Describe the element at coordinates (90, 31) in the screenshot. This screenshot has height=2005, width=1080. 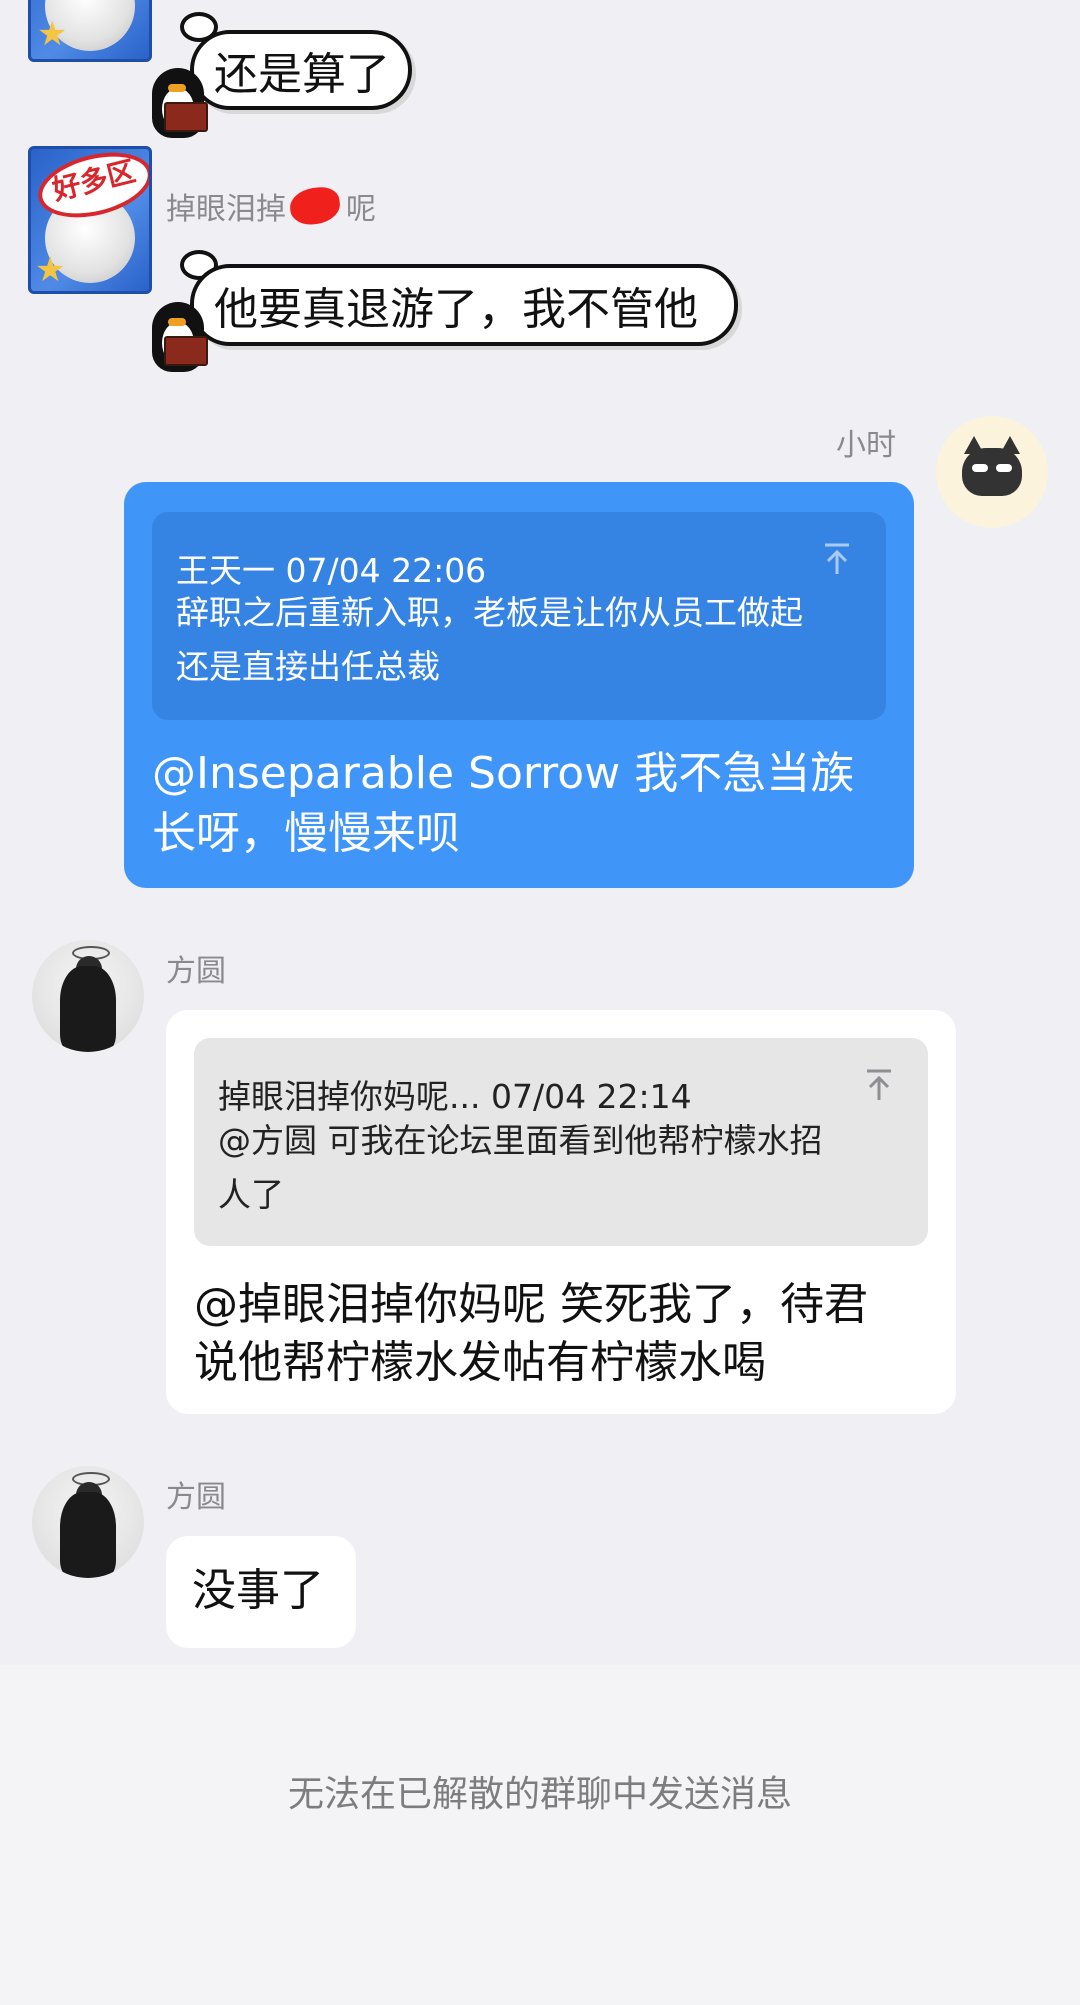
I see `avatar: ★` at that location.